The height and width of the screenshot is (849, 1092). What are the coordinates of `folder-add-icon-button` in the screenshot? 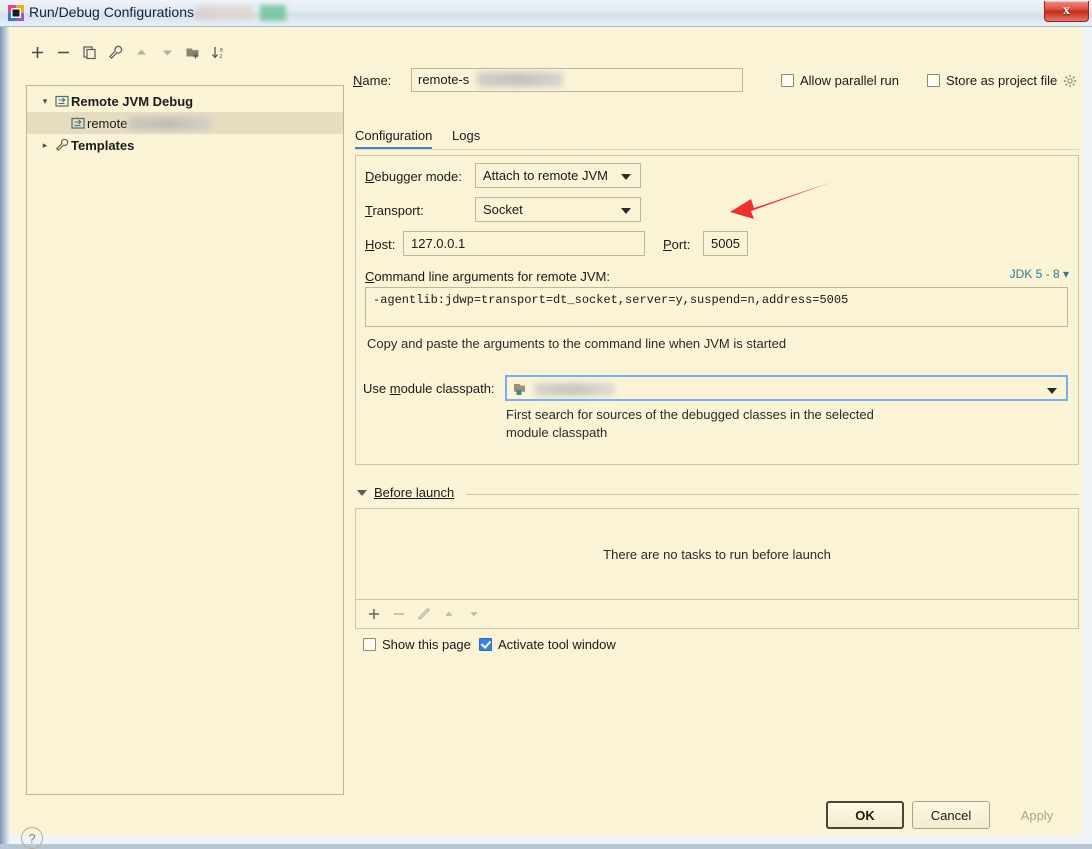 It's located at (193, 52).